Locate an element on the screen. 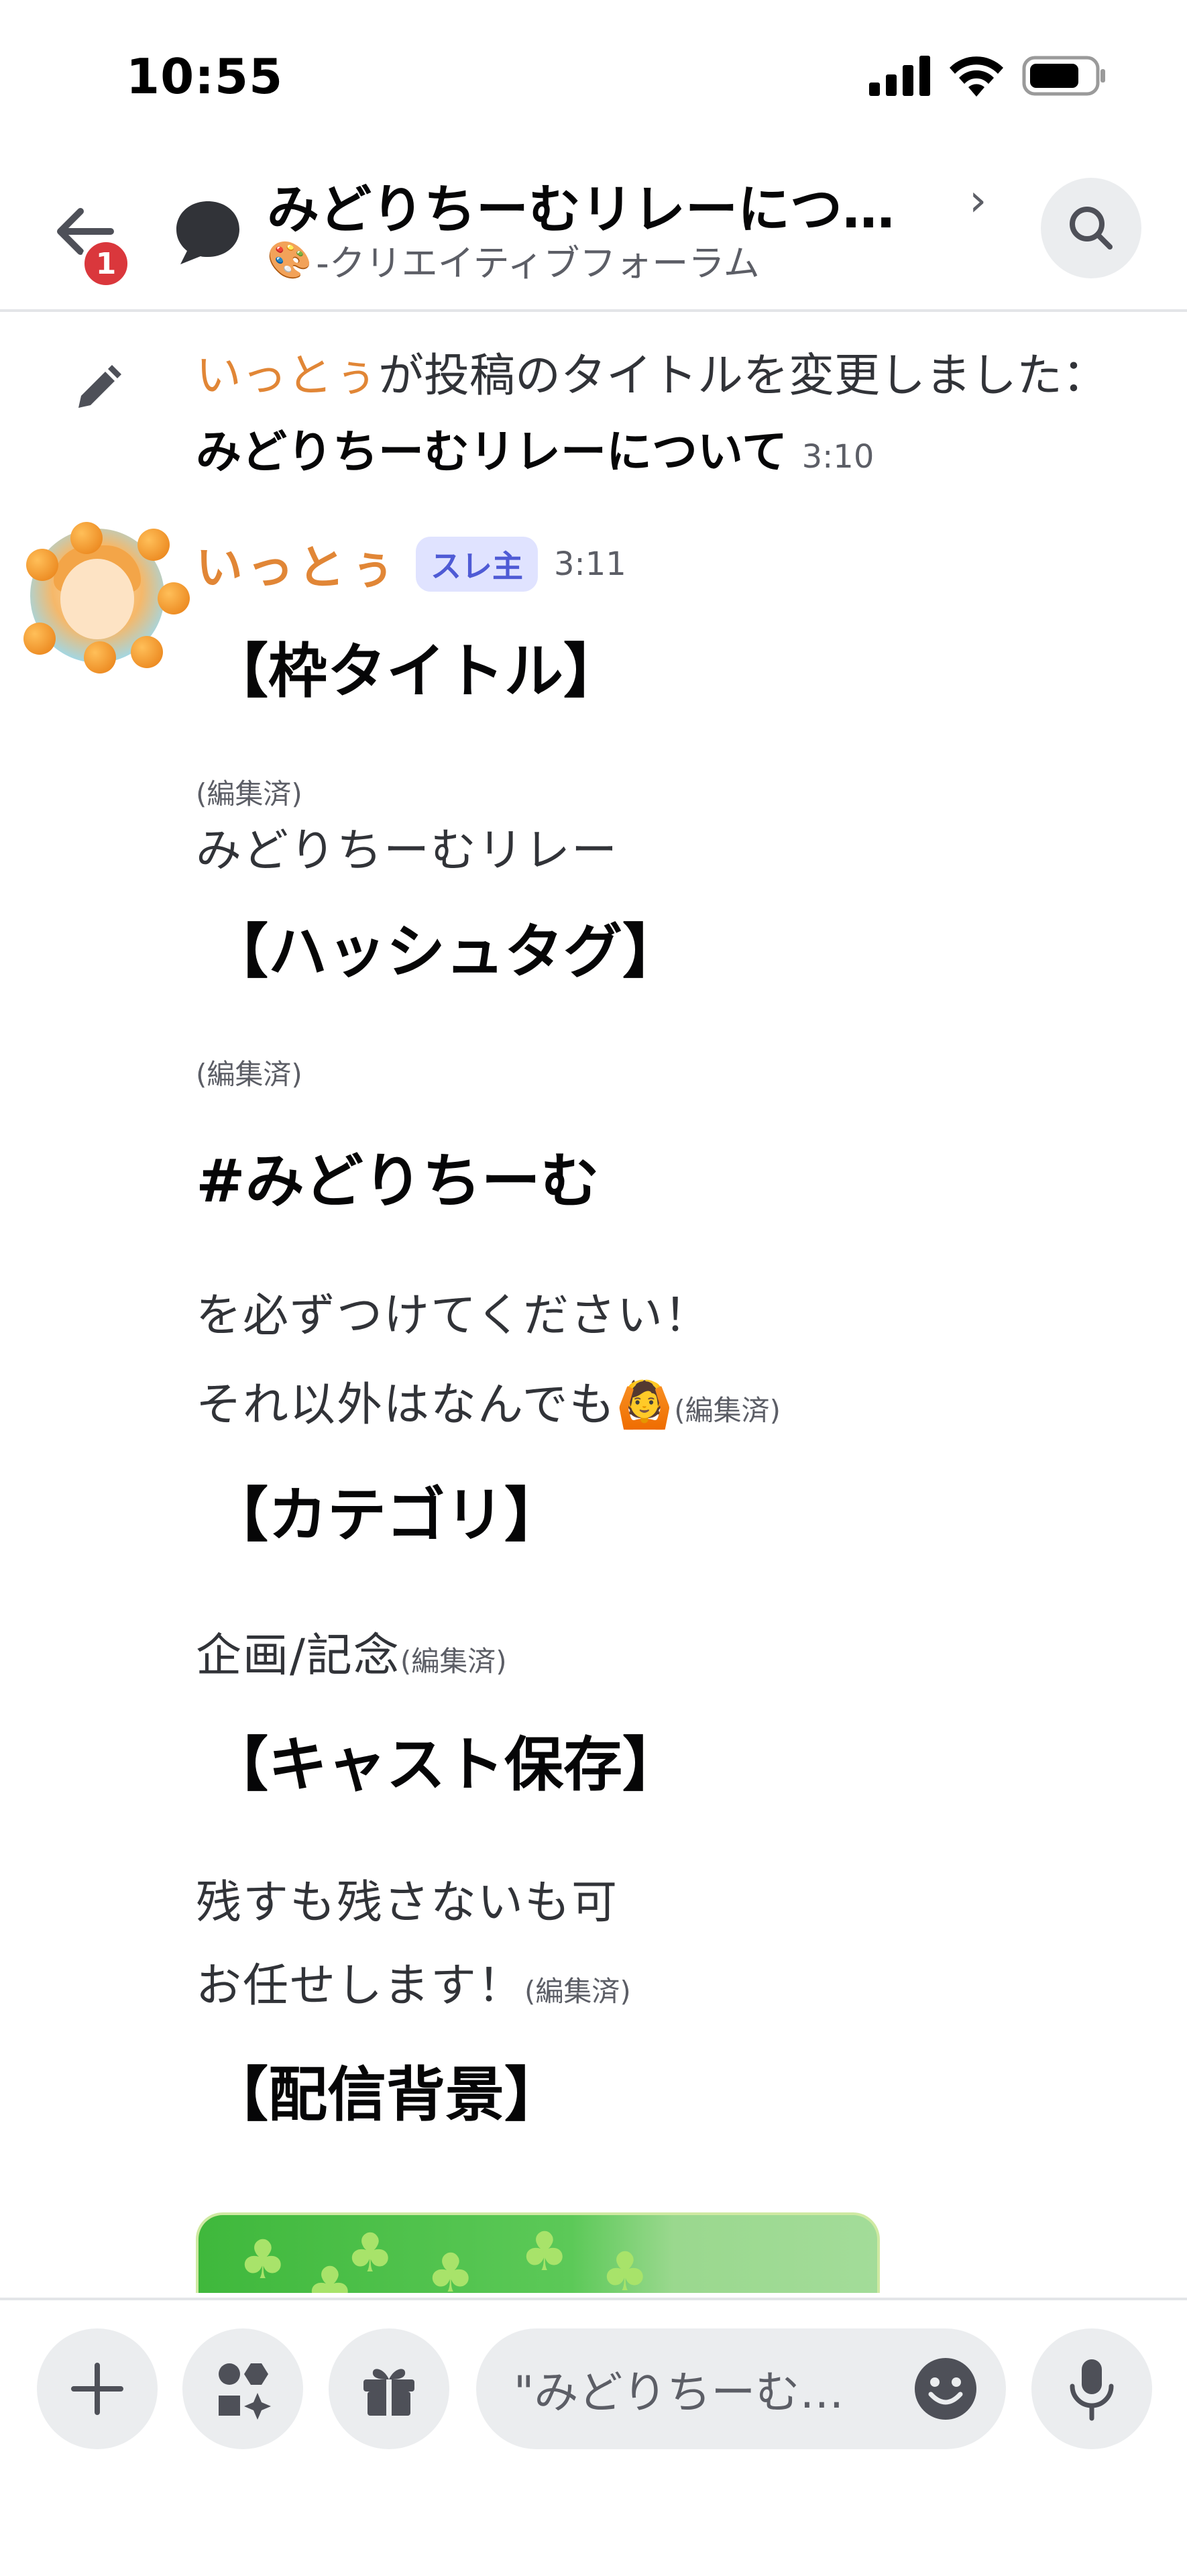  cast-line-2: お任せします！ is located at coordinates (361, 1986).